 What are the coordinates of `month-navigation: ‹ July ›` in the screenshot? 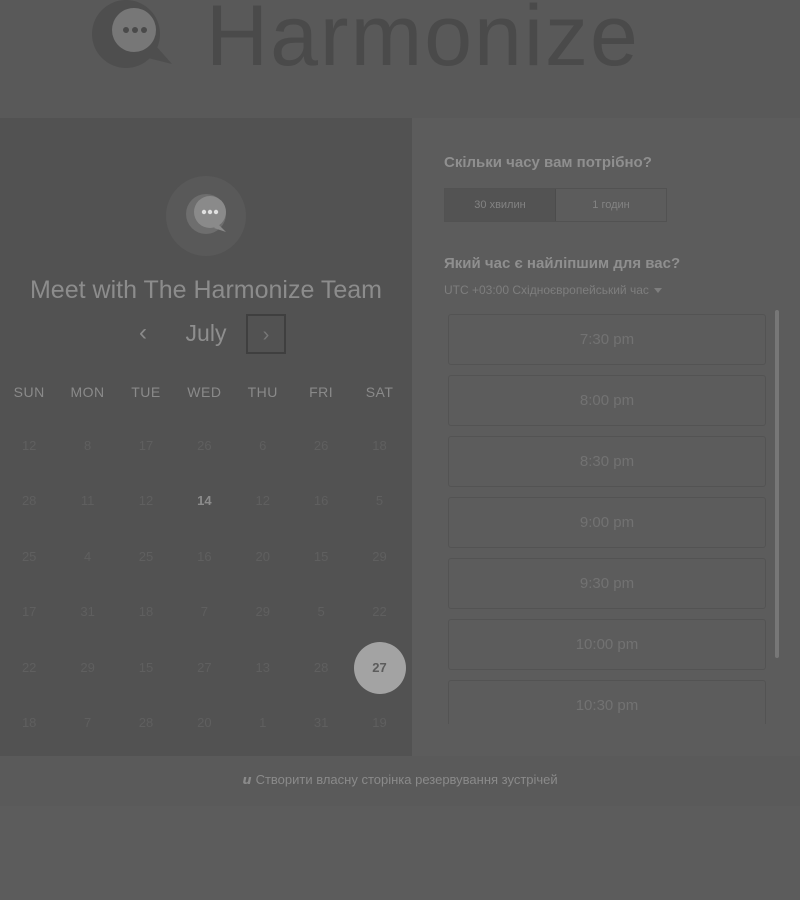 It's located at (206, 336).